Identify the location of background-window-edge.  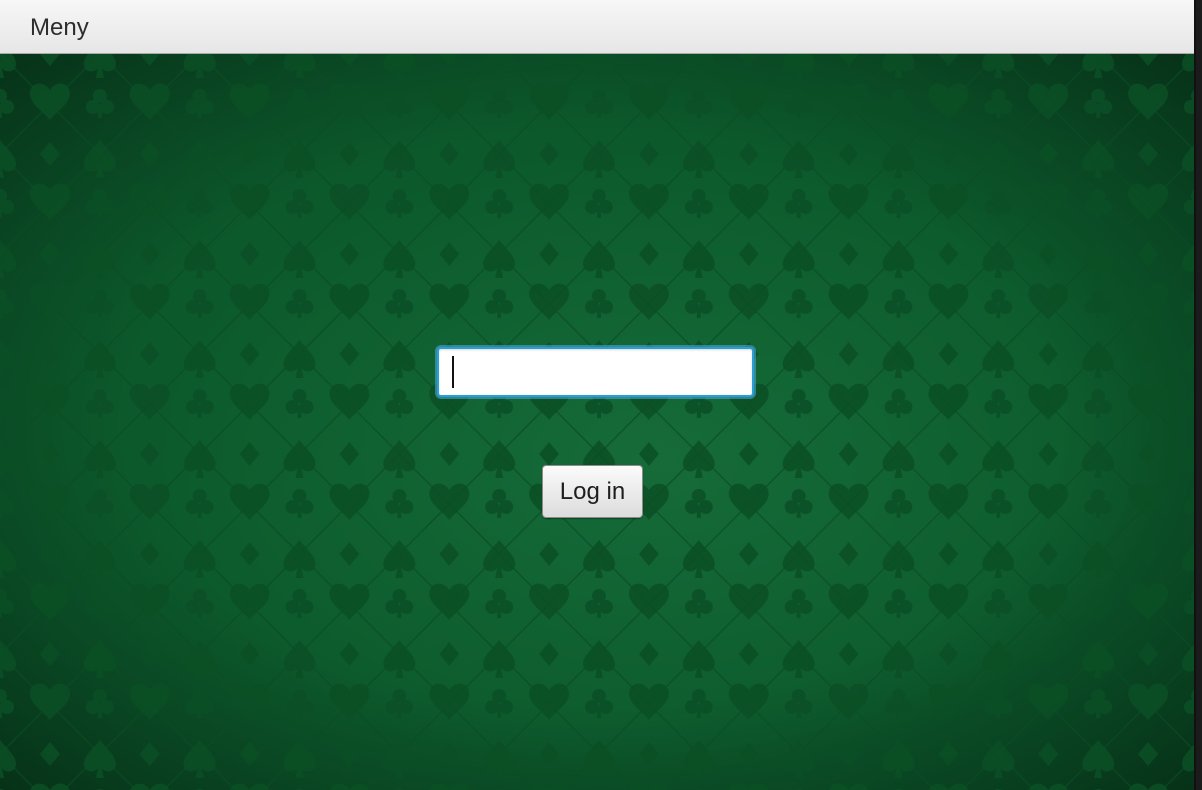
(1199, 395).